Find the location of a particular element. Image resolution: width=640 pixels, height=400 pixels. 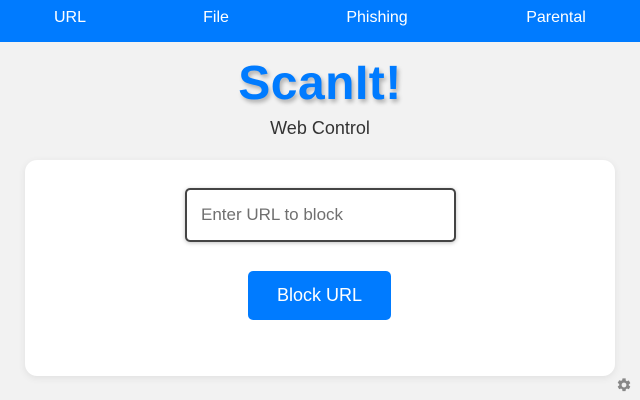

block-url-button: Block URL is located at coordinates (319, 295).